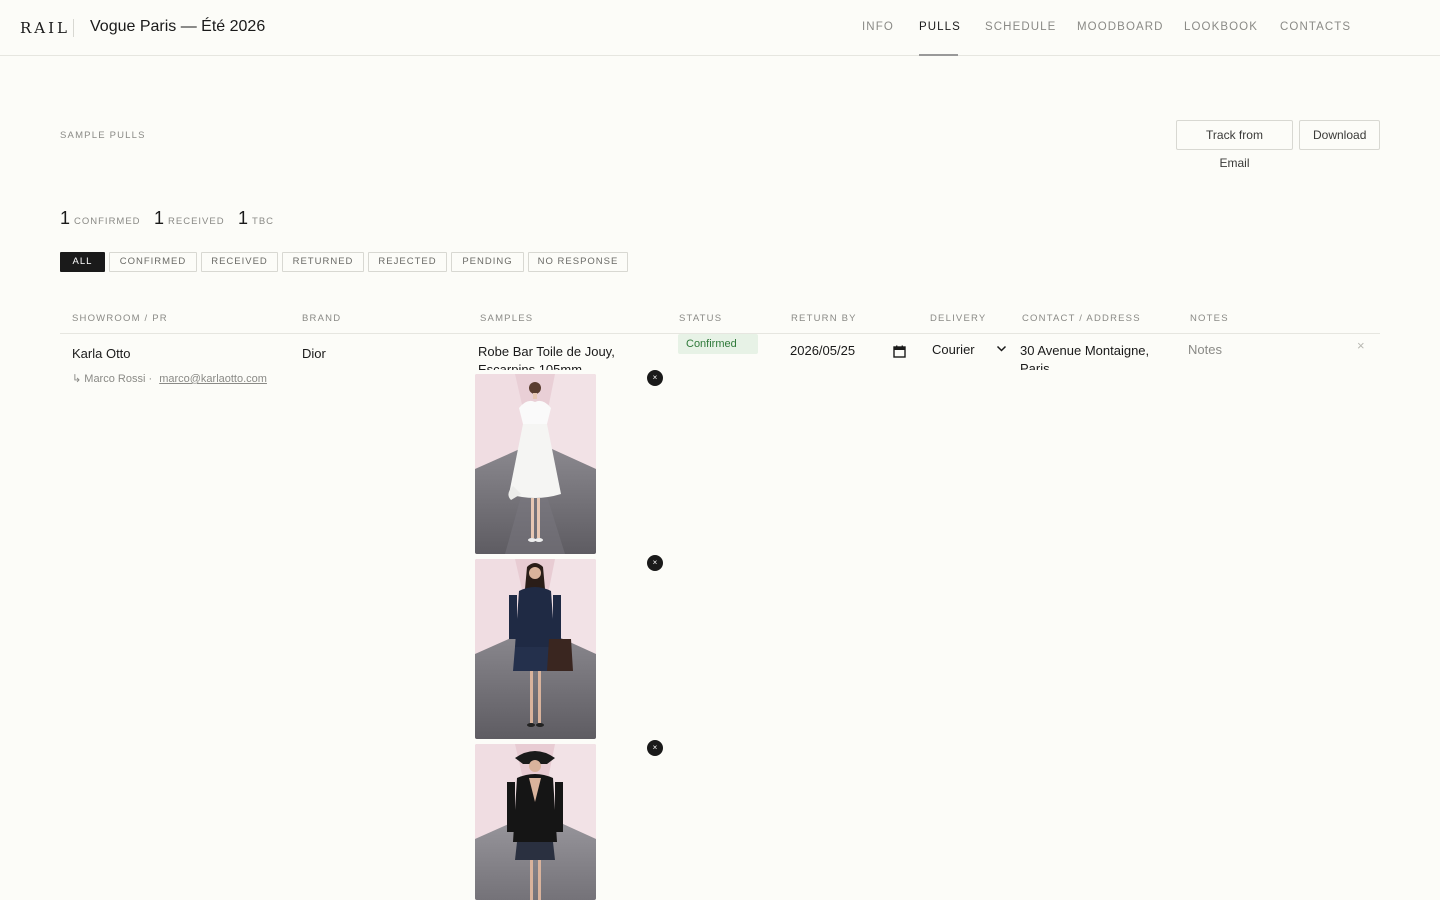  What do you see at coordinates (958, 318) in the screenshot?
I see `column-header-delivery: DELIVERY` at bounding box center [958, 318].